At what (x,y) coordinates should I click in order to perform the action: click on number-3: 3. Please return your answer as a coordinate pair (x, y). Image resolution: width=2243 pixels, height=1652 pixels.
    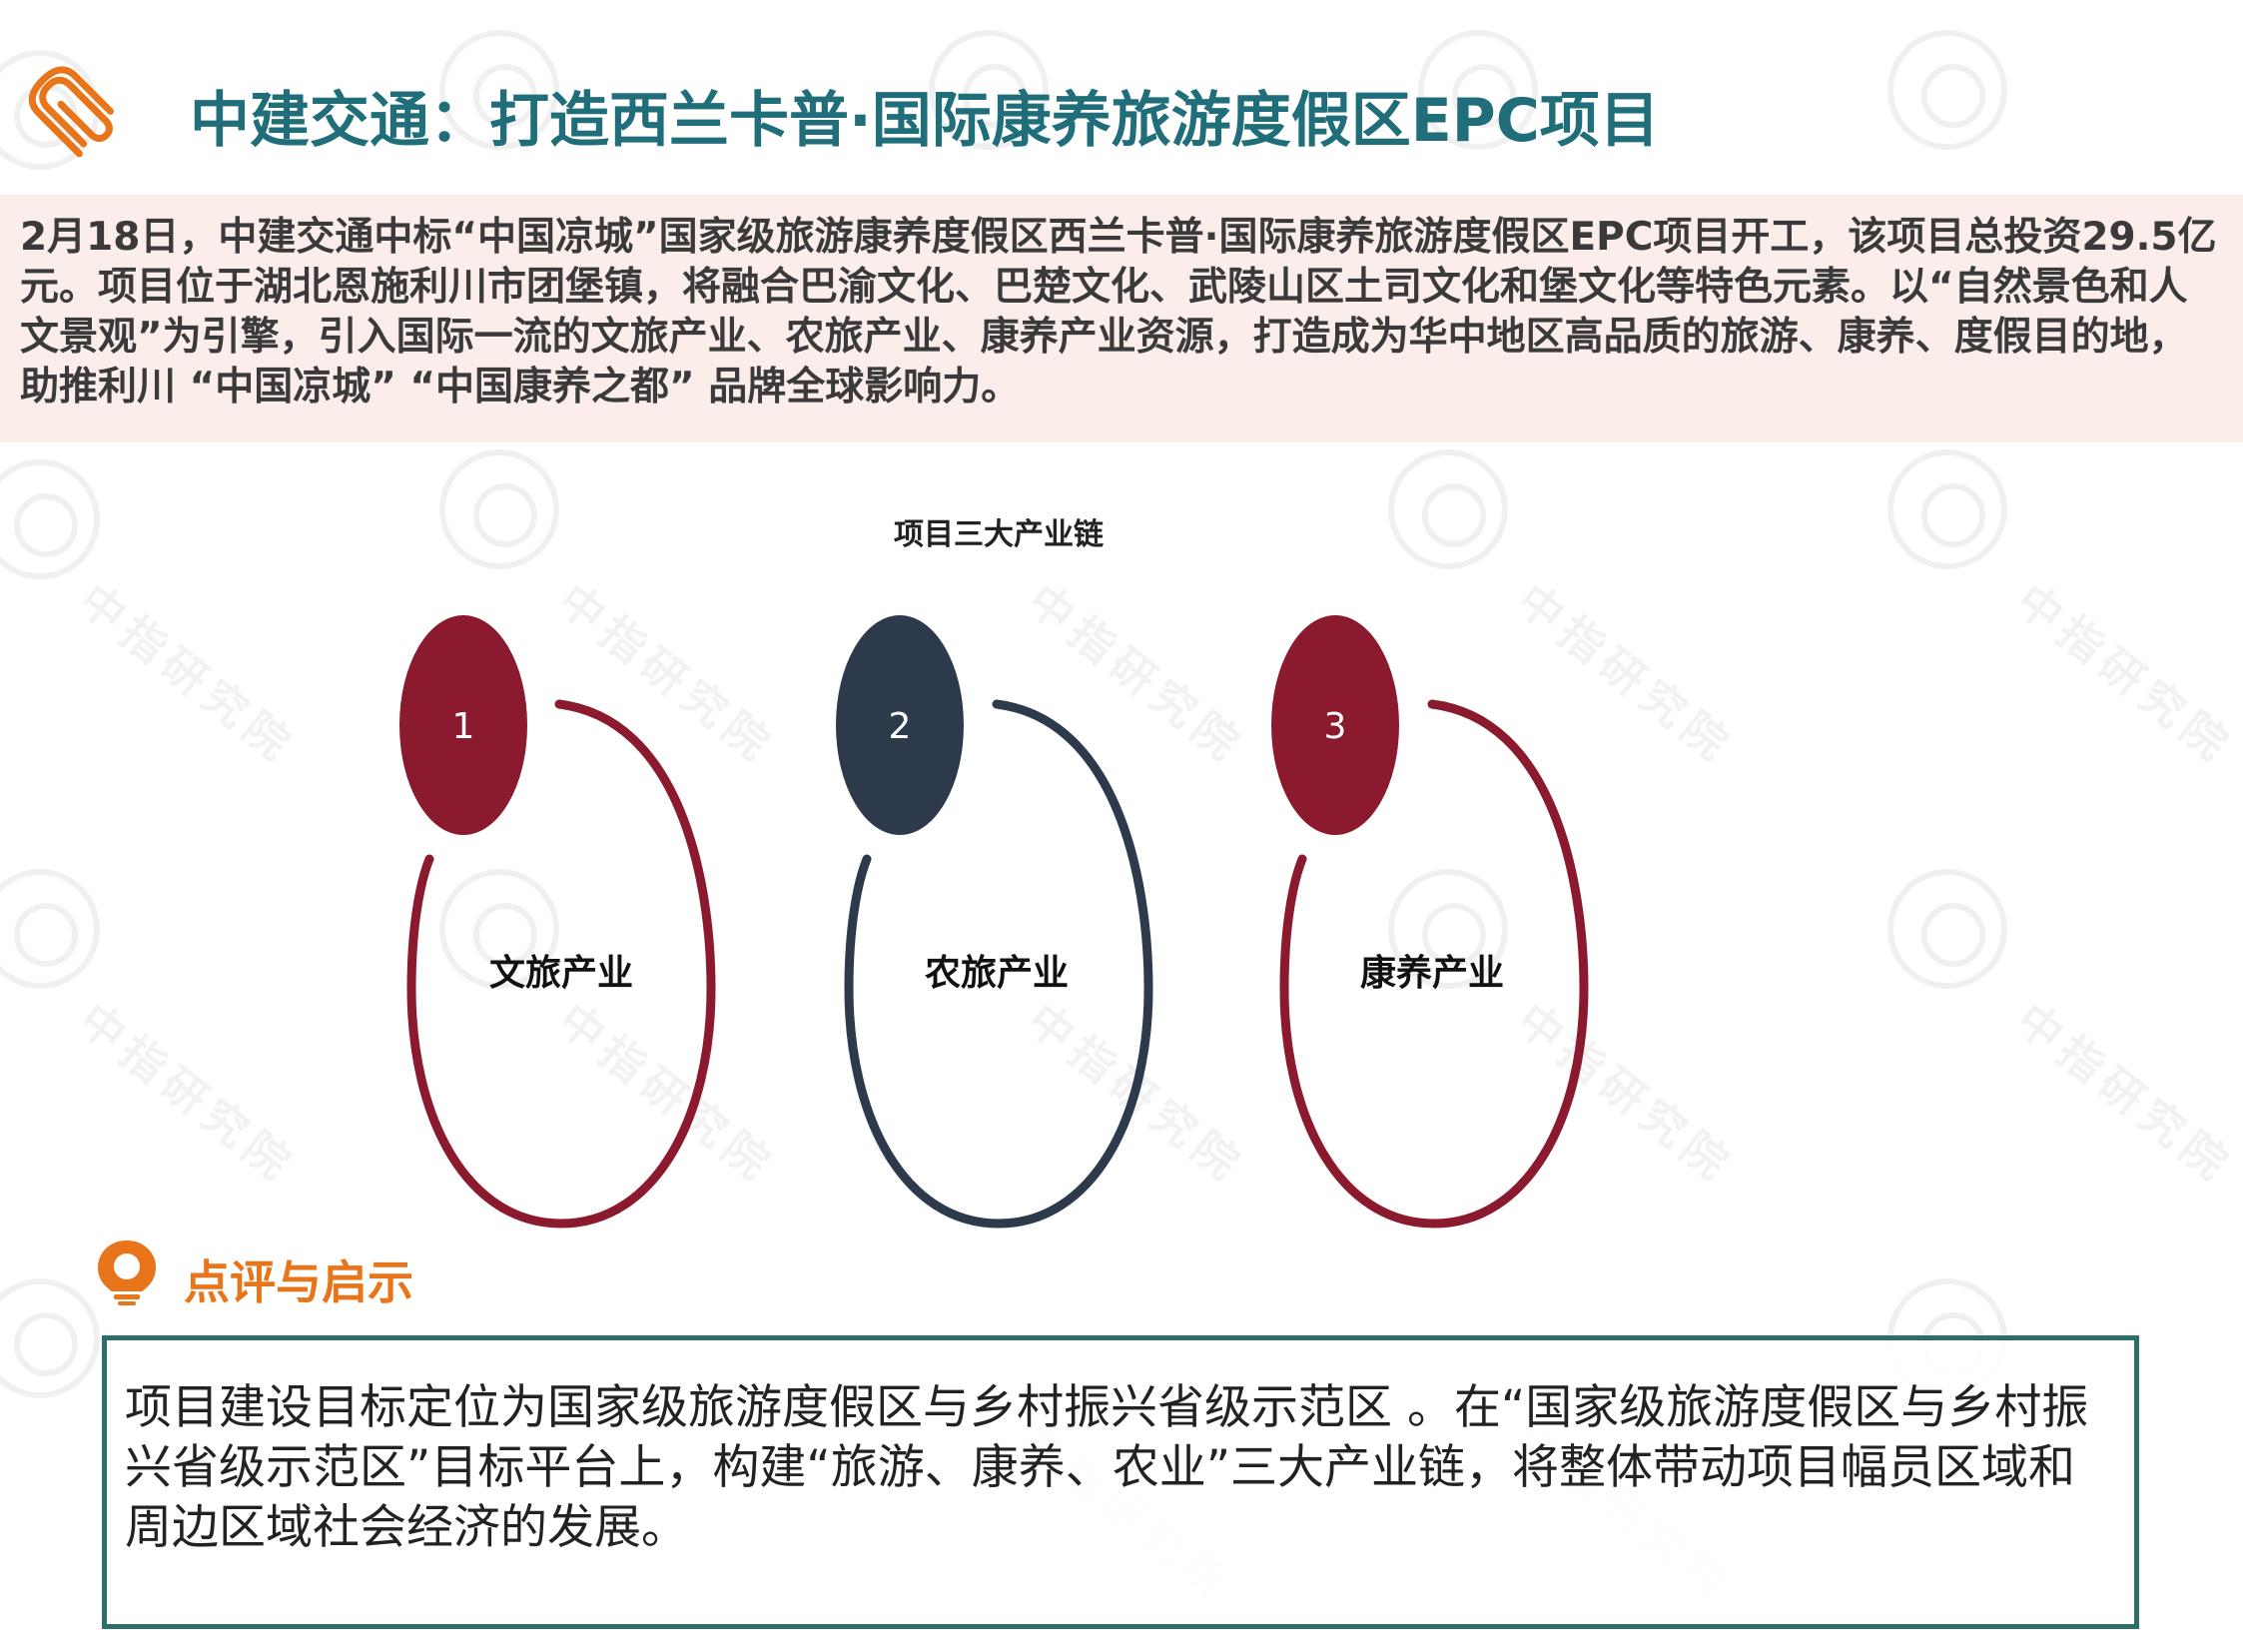
    Looking at the image, I should click on (1335, 726).